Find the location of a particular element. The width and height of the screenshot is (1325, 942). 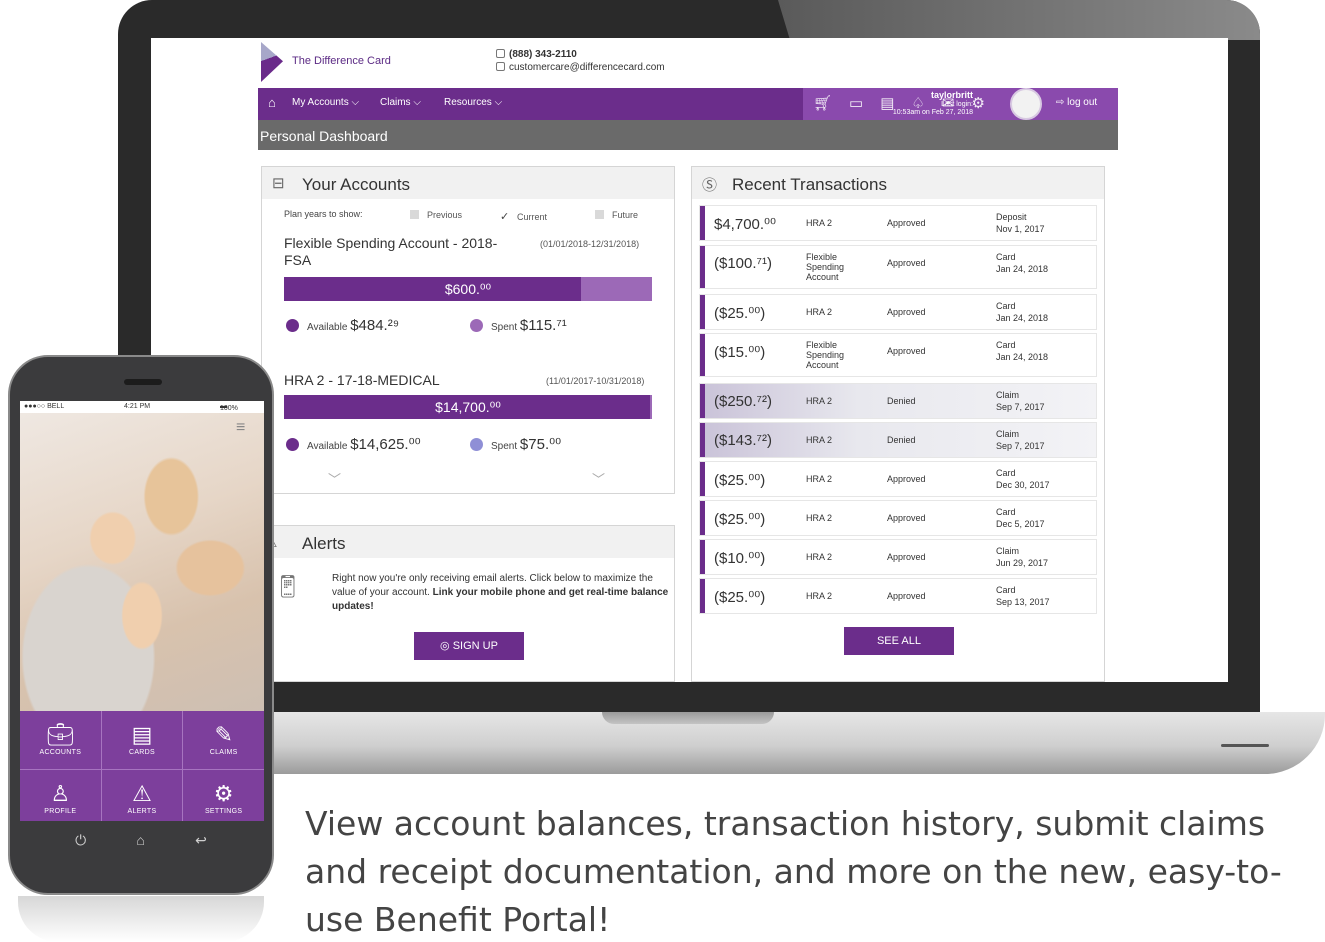

nav-my-accounts: My Accounts ⌵ is located at coordinates (325, 102).